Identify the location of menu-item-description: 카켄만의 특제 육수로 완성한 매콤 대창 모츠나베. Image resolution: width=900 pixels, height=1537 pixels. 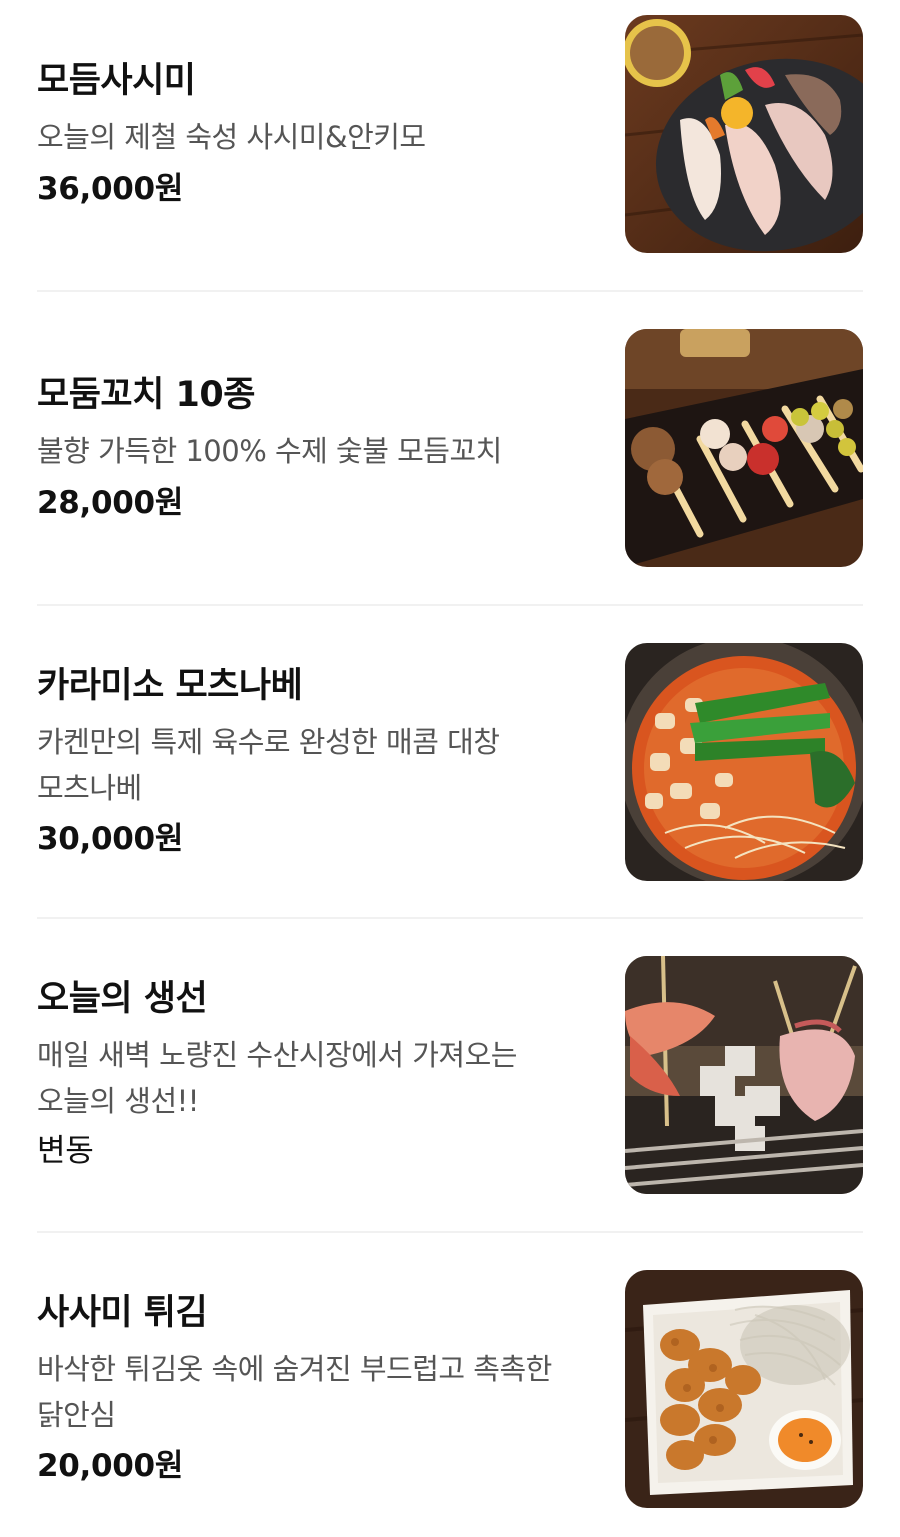
(268, 765).